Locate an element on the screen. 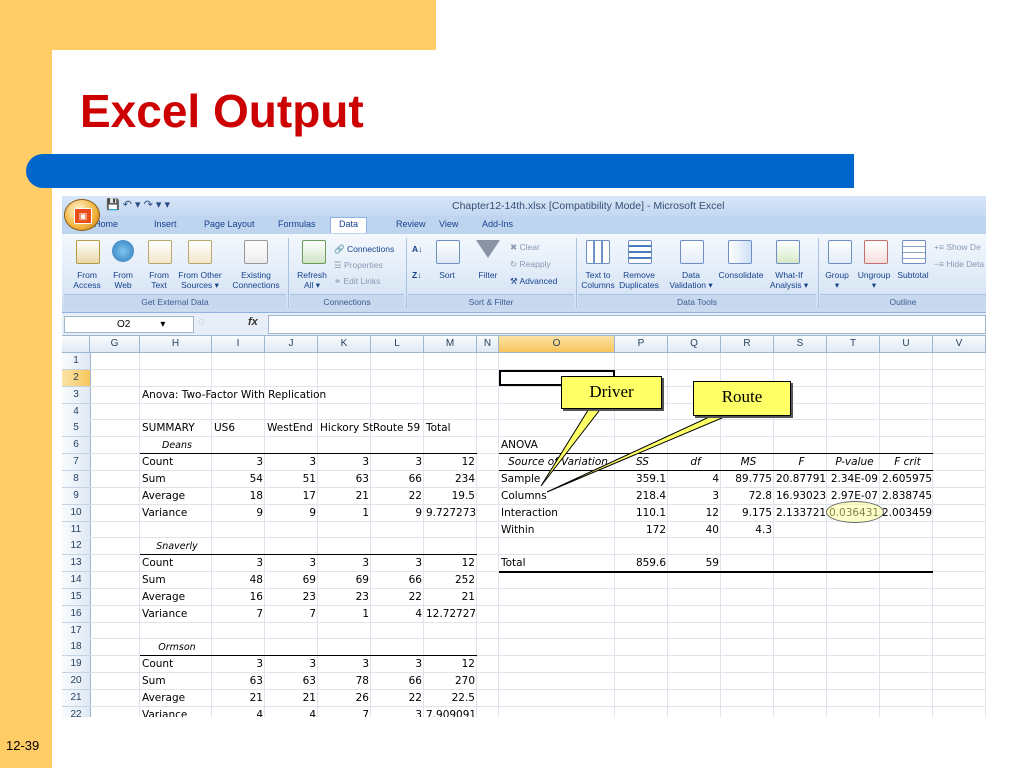  row-header-5: 5 is located at coordinates (76, 429).